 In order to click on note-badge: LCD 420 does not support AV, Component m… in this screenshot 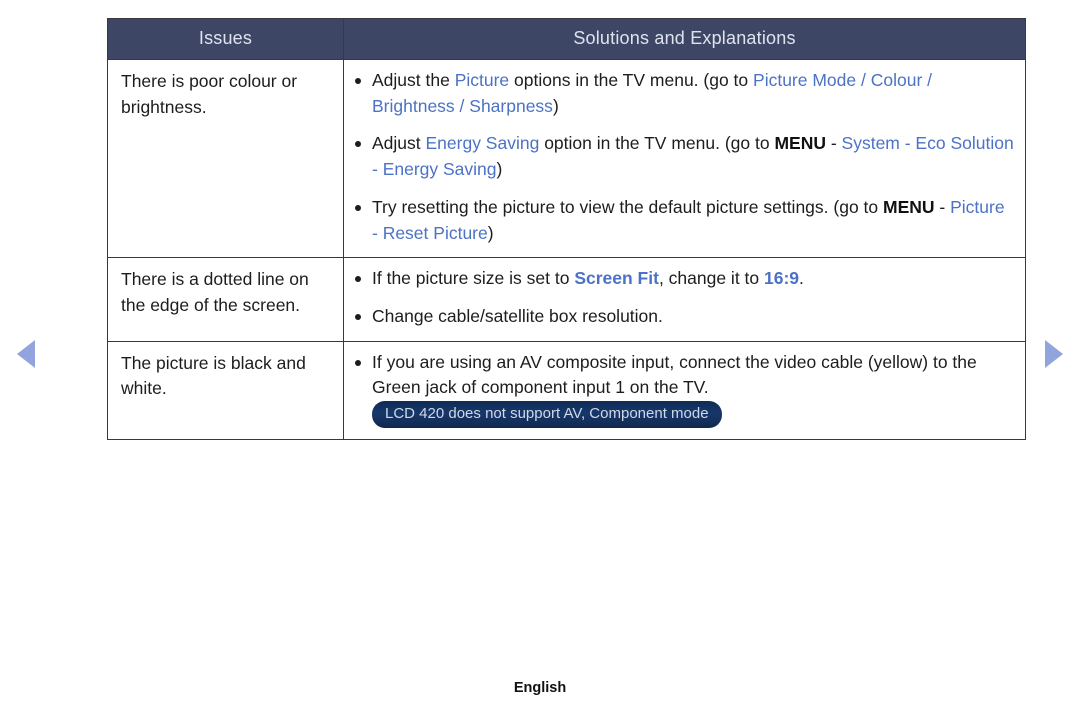, I will do `click(547, 415)`.